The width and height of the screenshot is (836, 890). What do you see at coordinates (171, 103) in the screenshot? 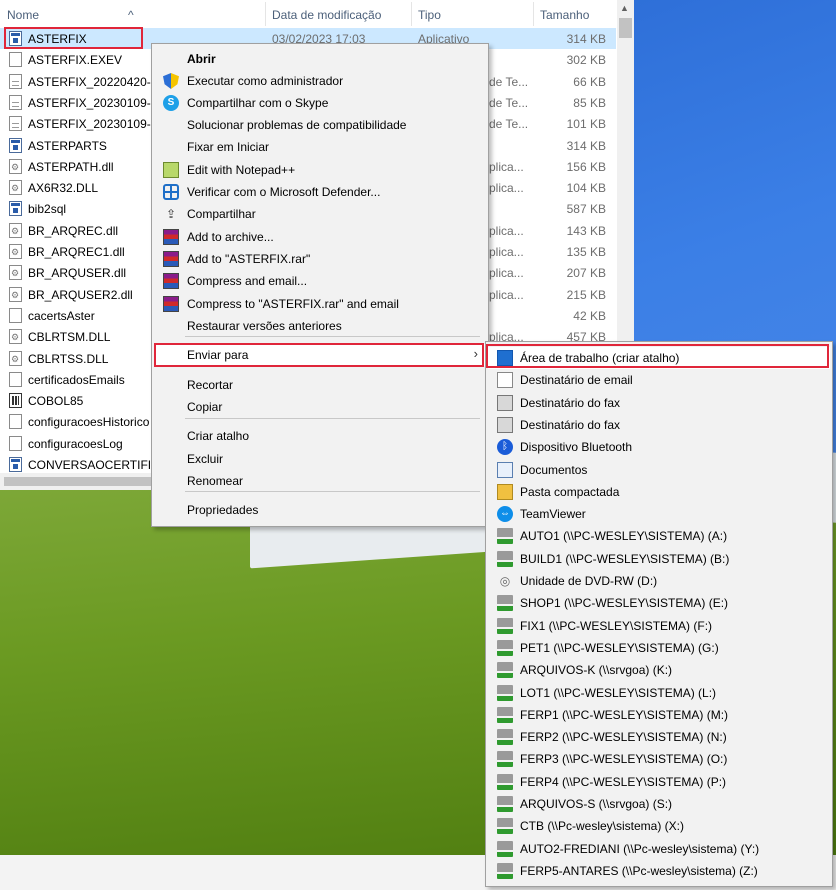
I see `skype-icon: S` at bounding box center [171, 103].